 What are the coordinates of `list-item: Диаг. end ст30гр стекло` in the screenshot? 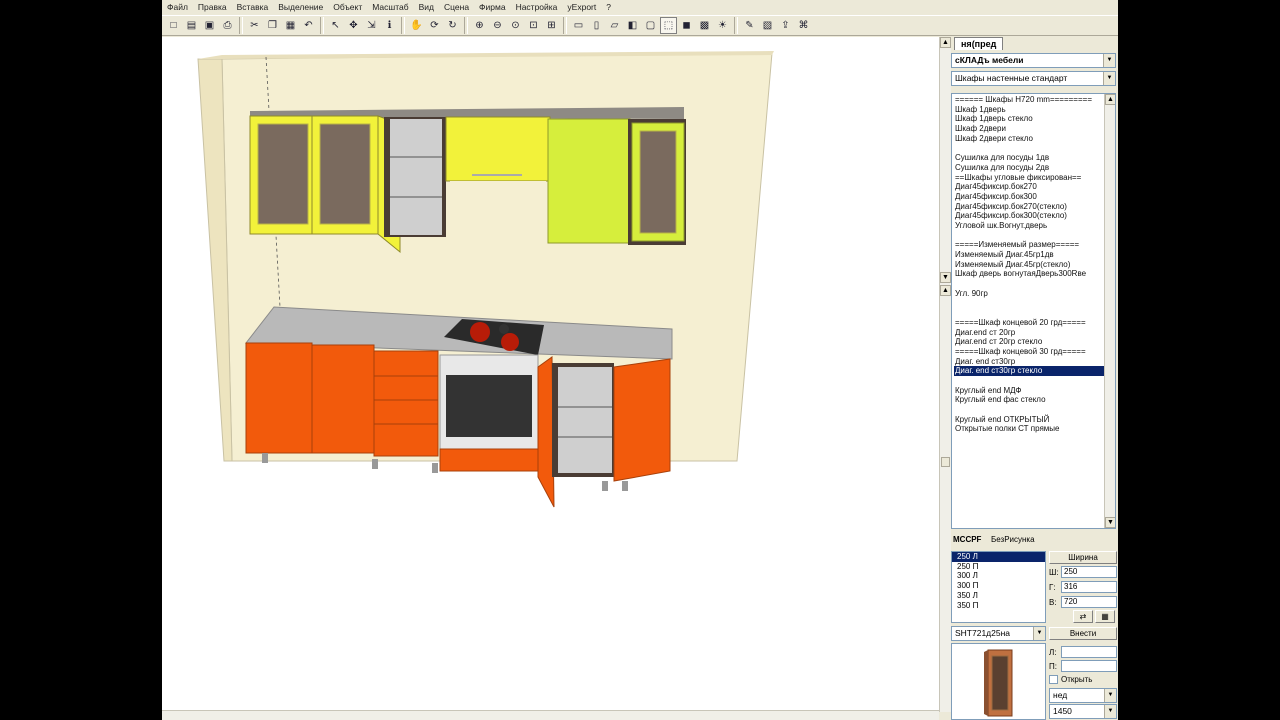 It's located at (1029, 371).